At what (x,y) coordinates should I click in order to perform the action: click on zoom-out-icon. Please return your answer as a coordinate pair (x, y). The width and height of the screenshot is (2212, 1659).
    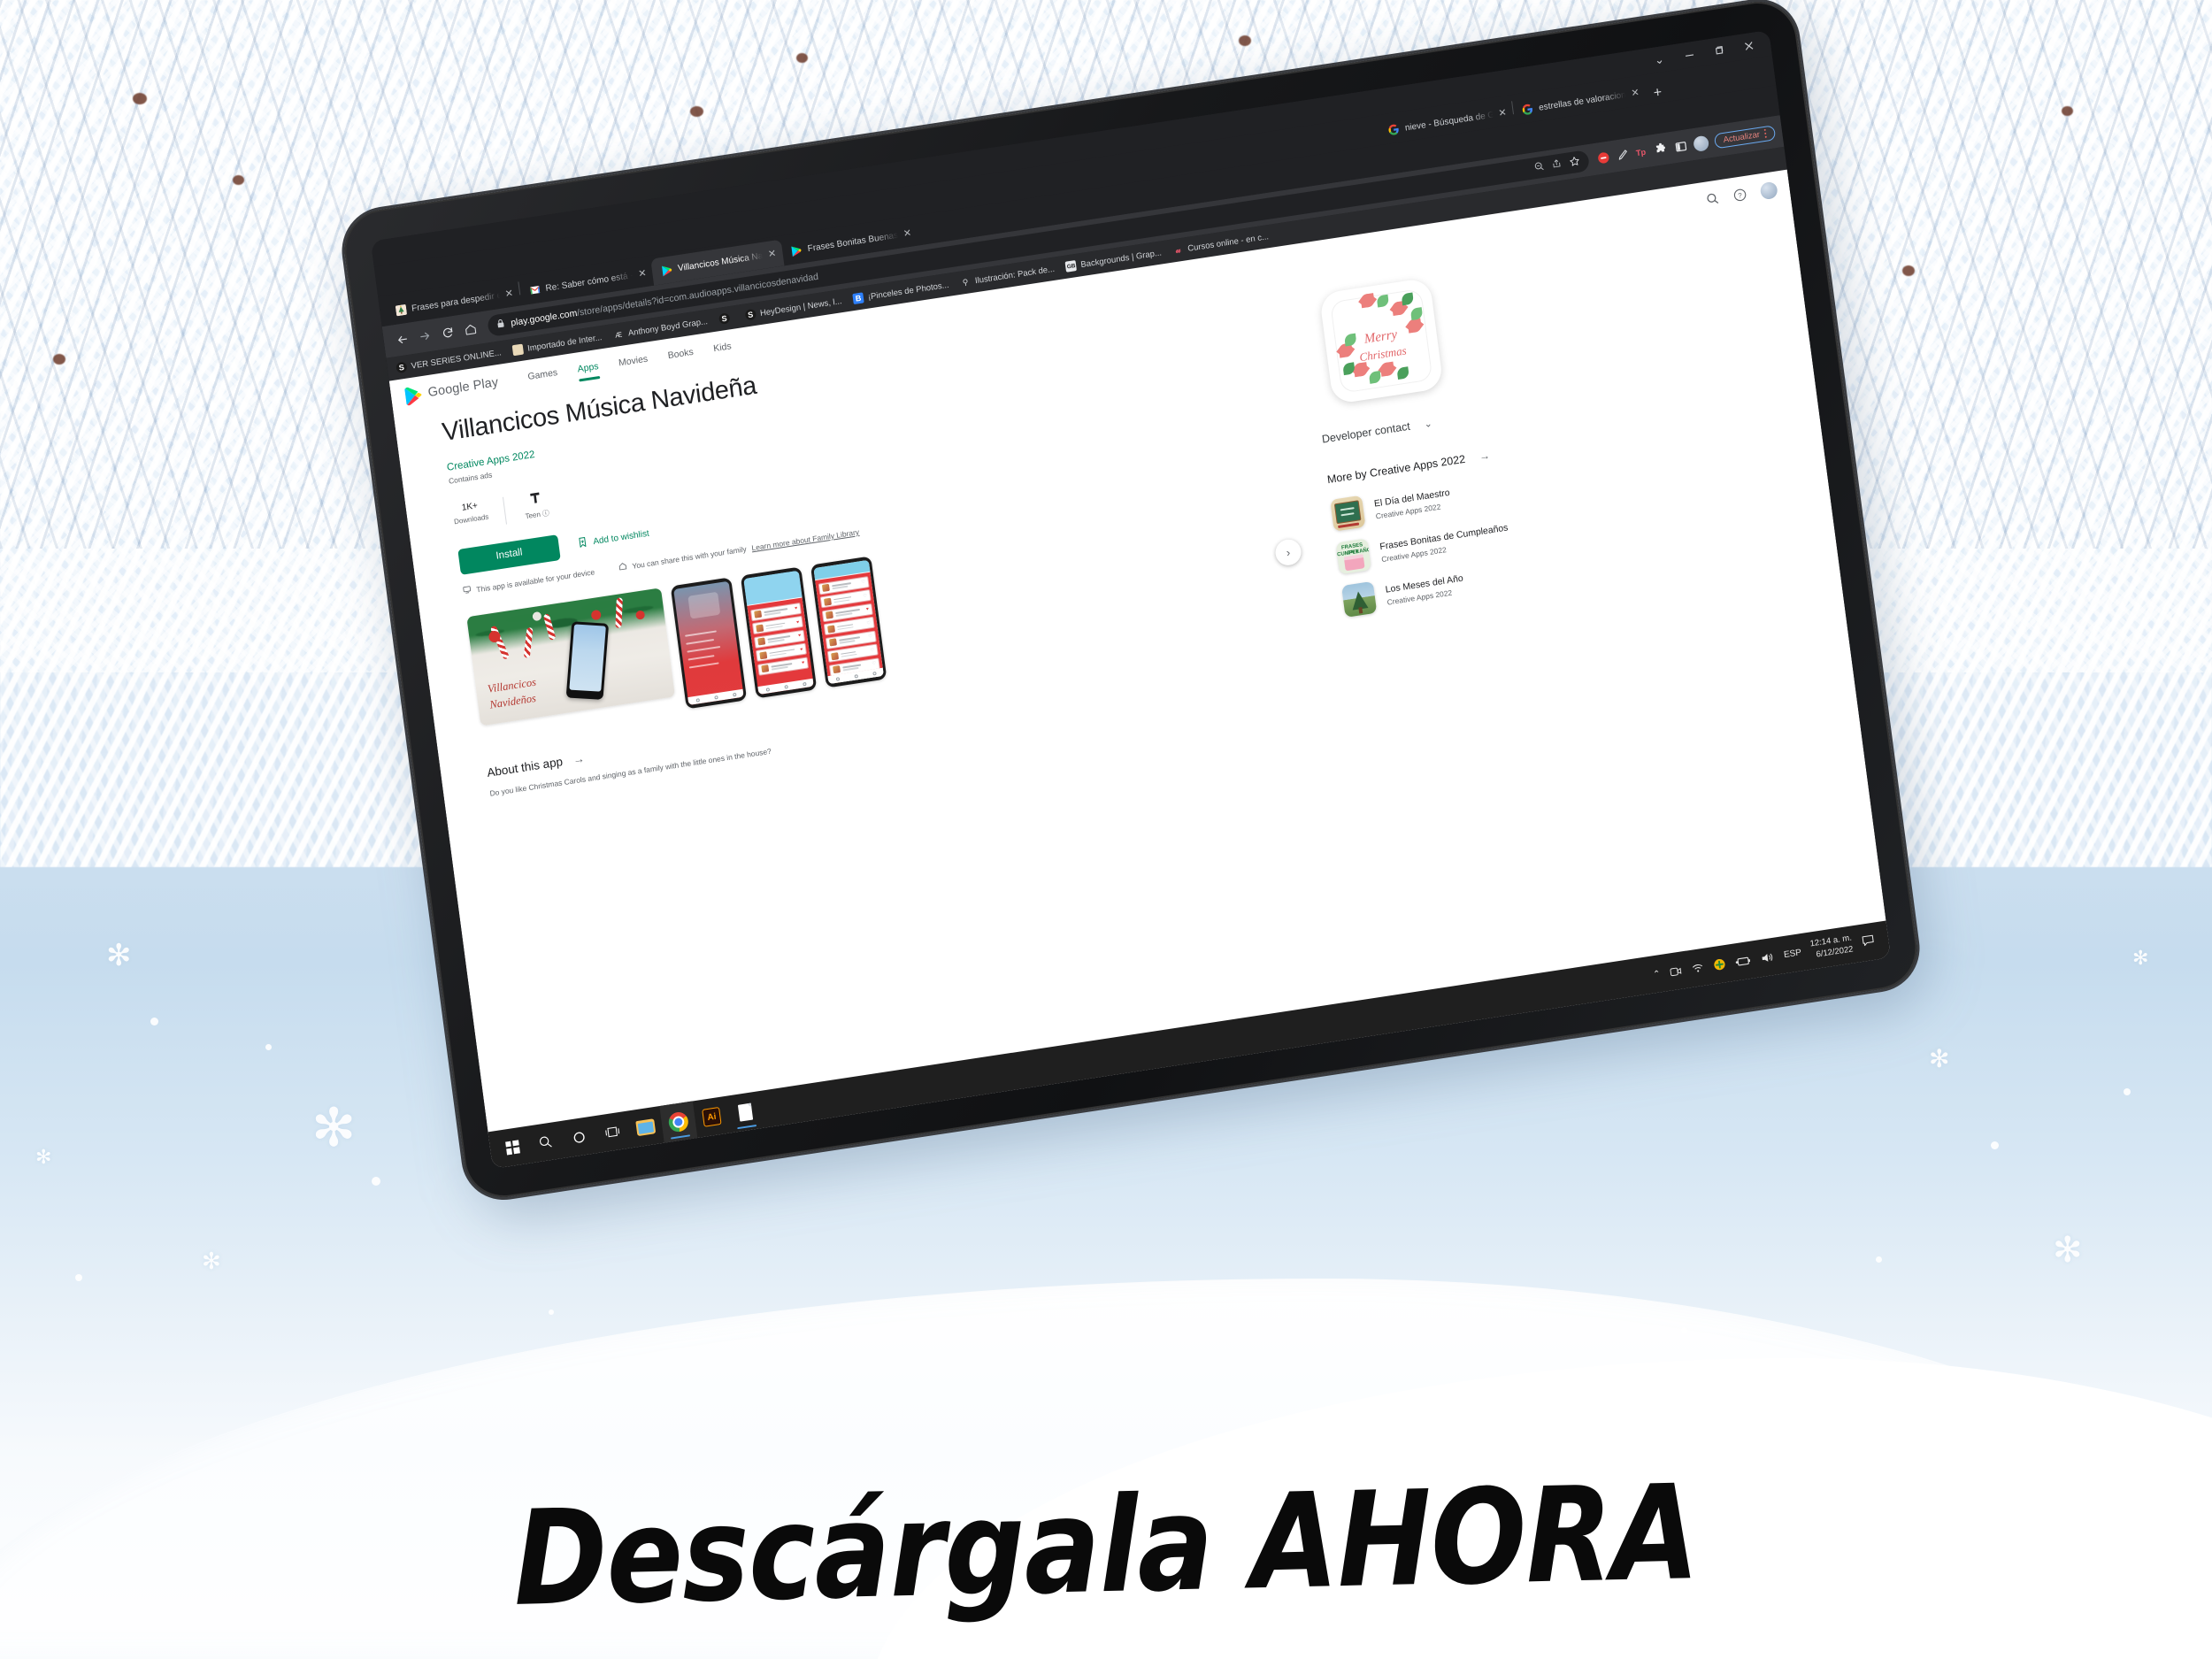
    Looking at the image, I should click on (1539, 168).